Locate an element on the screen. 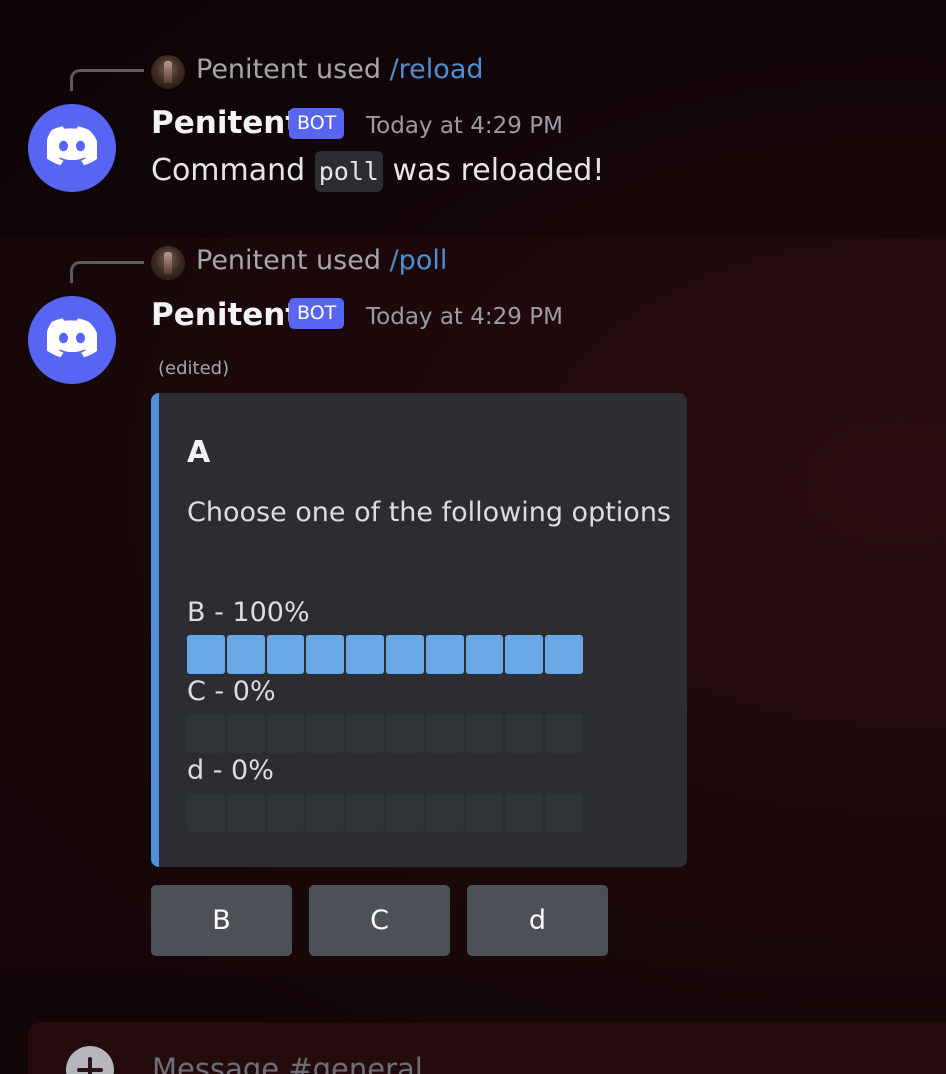 The height and width of the screenshot is (1074, 946). content-text-after: was reloaded! is located at coordinates (493, 170).